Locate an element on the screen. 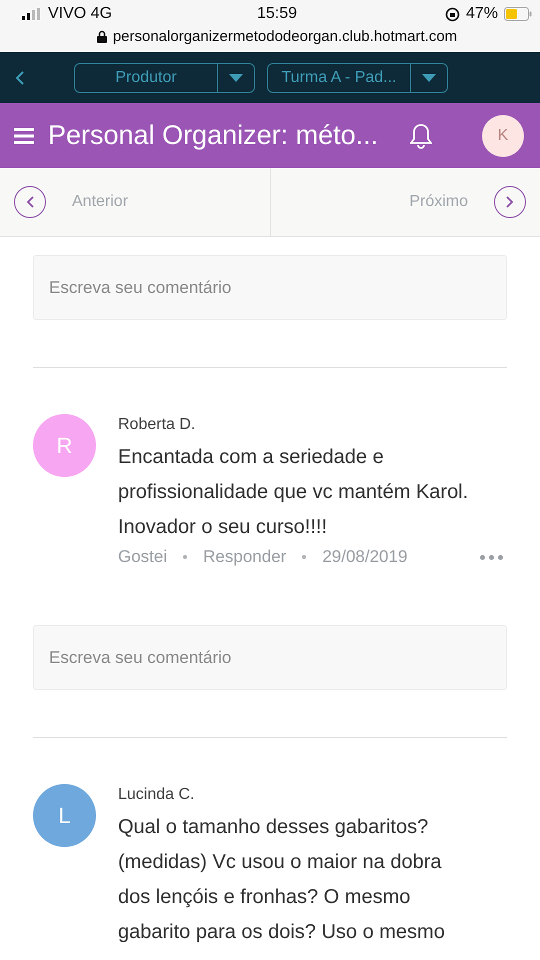 This screenshot has height=960, width=540. dropdown: Produtor is located at coordinates (164, 77).